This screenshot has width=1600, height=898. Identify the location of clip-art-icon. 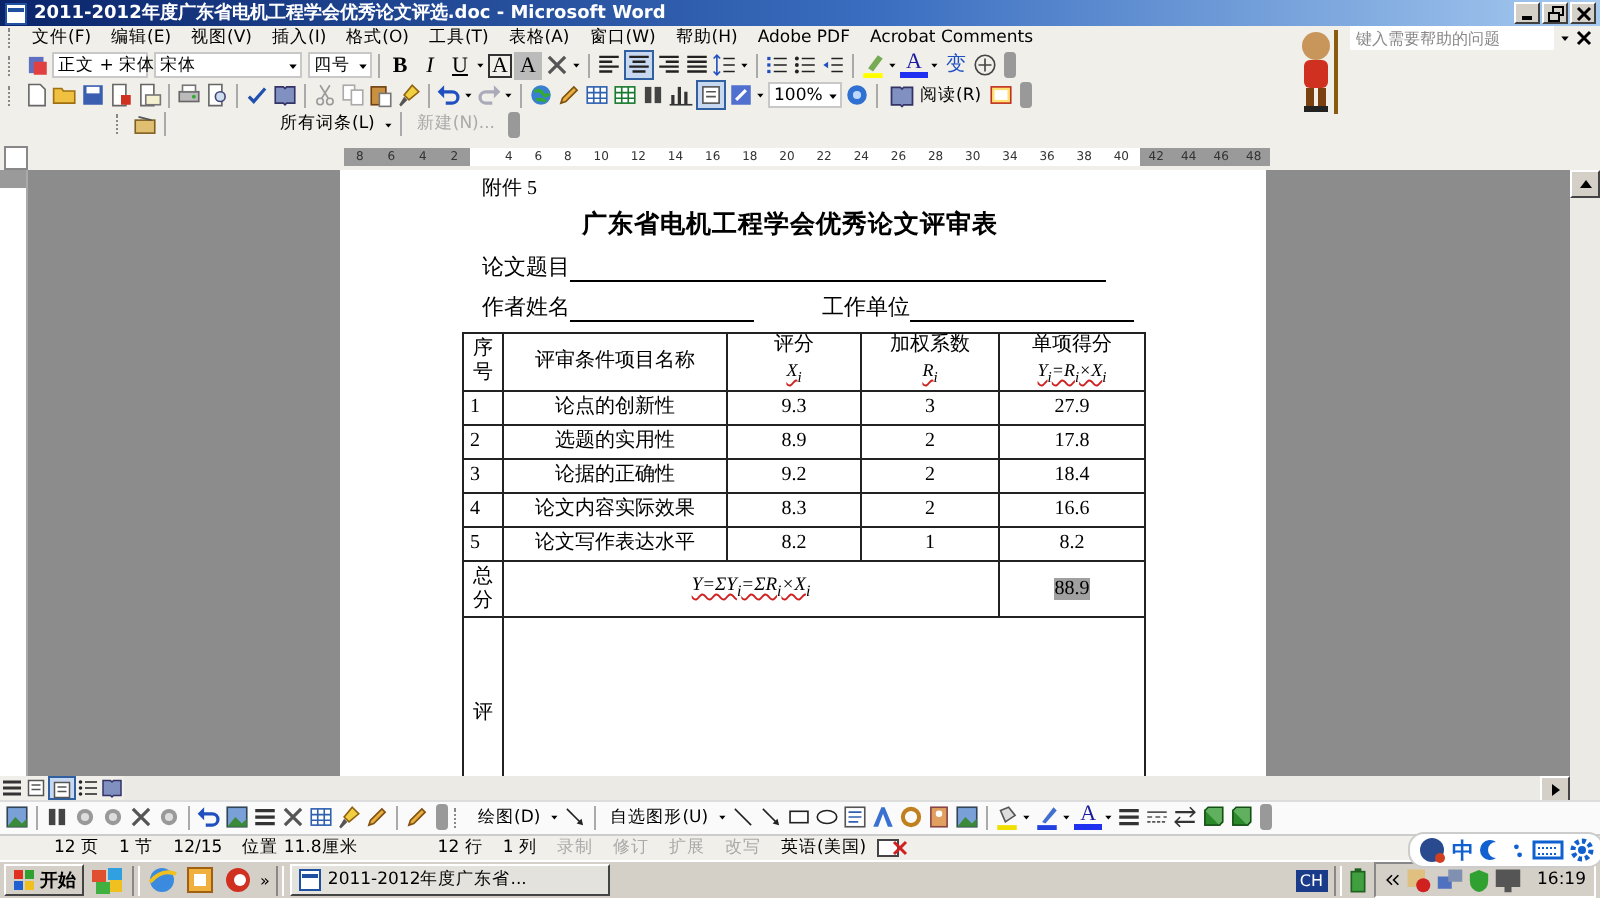
(939, 817).